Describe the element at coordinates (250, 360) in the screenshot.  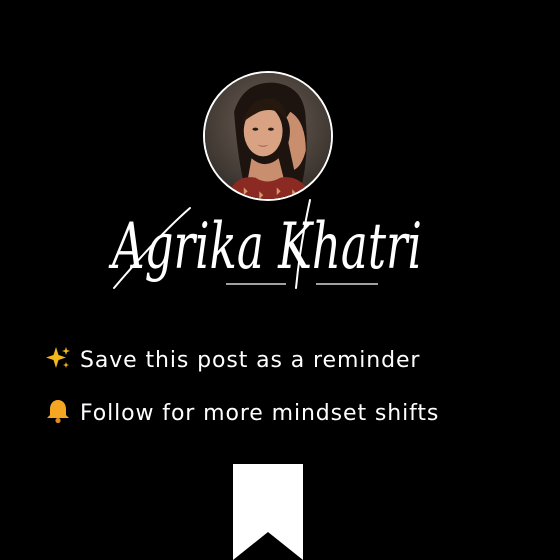
I see `cta-save-text: Save this post as a reminder` at that location.